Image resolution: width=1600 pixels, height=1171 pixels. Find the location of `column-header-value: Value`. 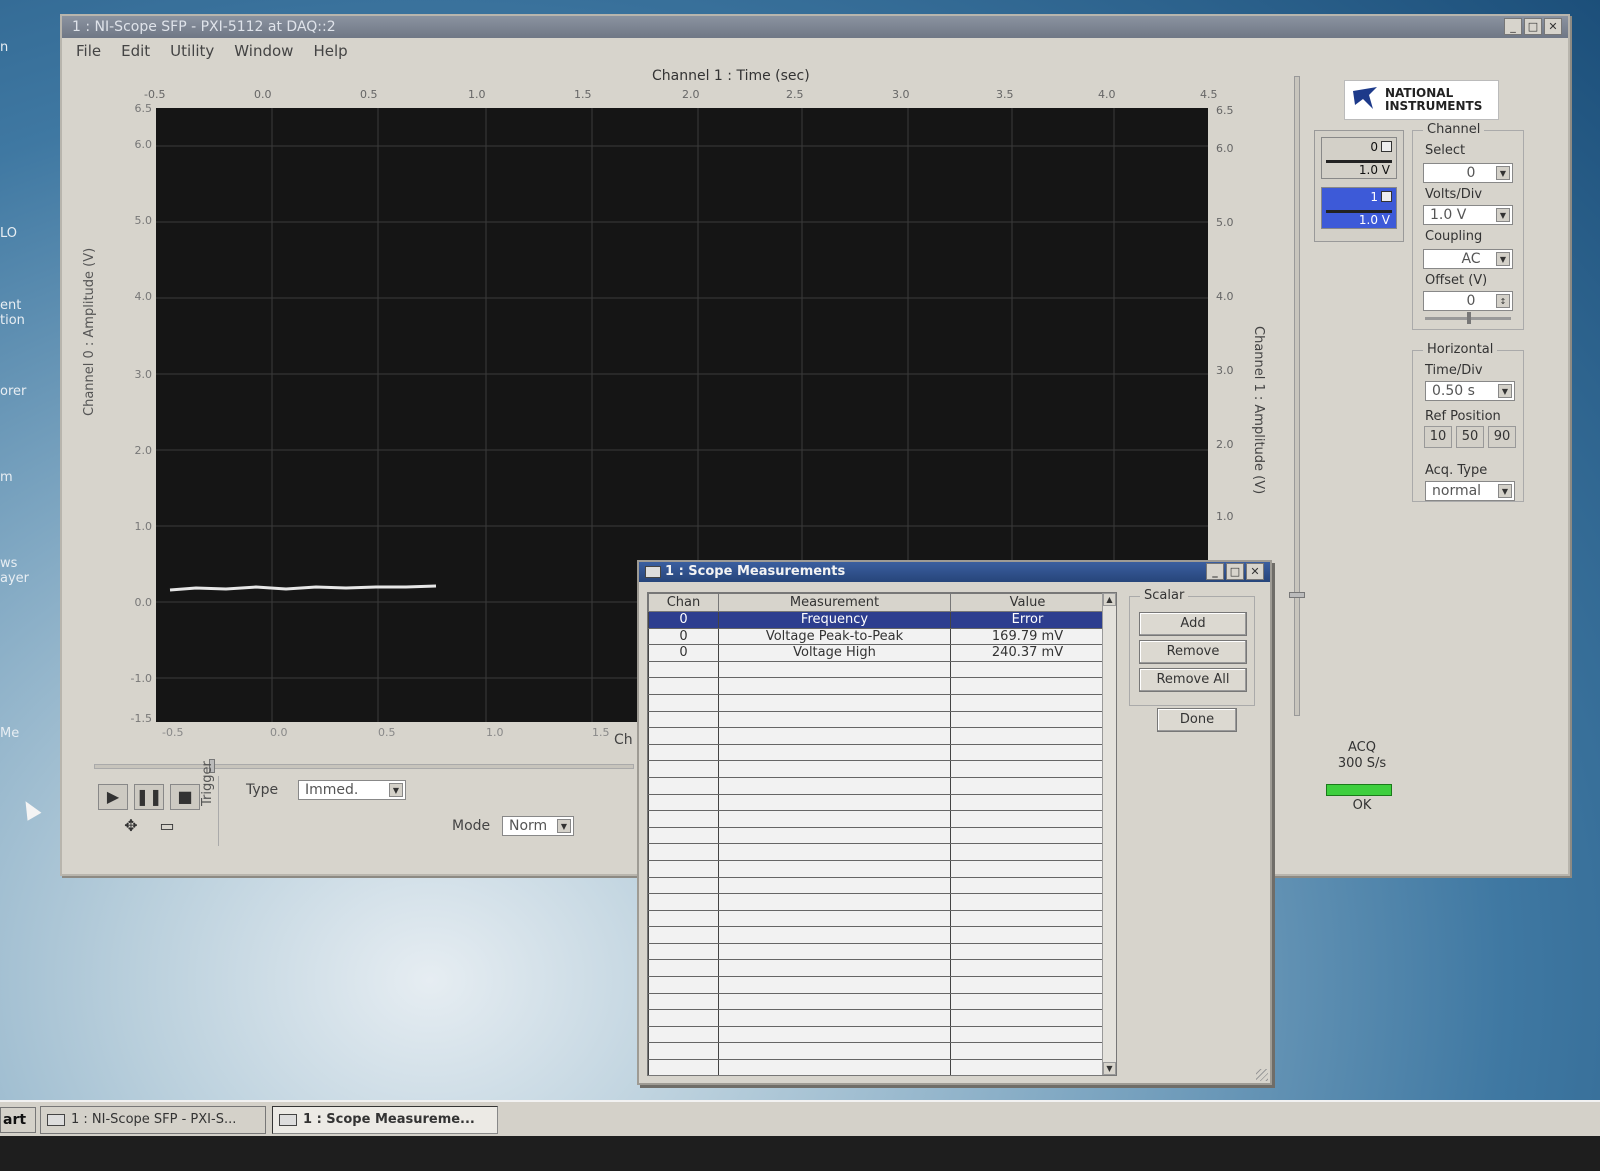

column-header-value: Value is located at coordinates (1027, 602).